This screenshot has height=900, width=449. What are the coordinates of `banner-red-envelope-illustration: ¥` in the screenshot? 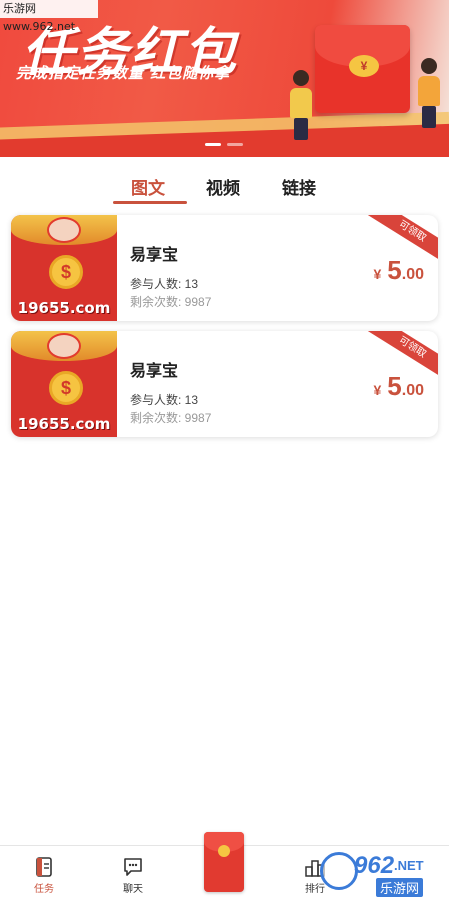 It's located at (362, 69).